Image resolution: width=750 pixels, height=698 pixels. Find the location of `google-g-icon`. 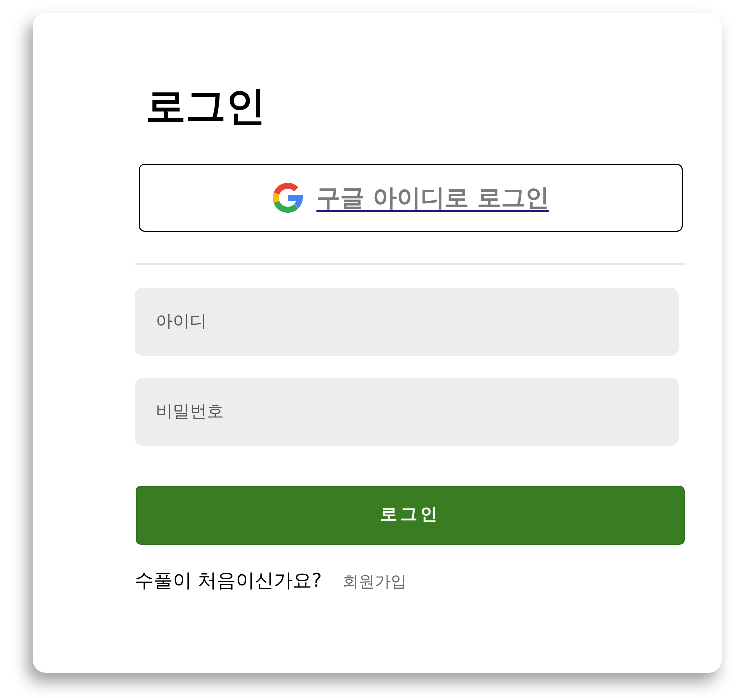

google-g-icon is located at coordinates (287, 198).